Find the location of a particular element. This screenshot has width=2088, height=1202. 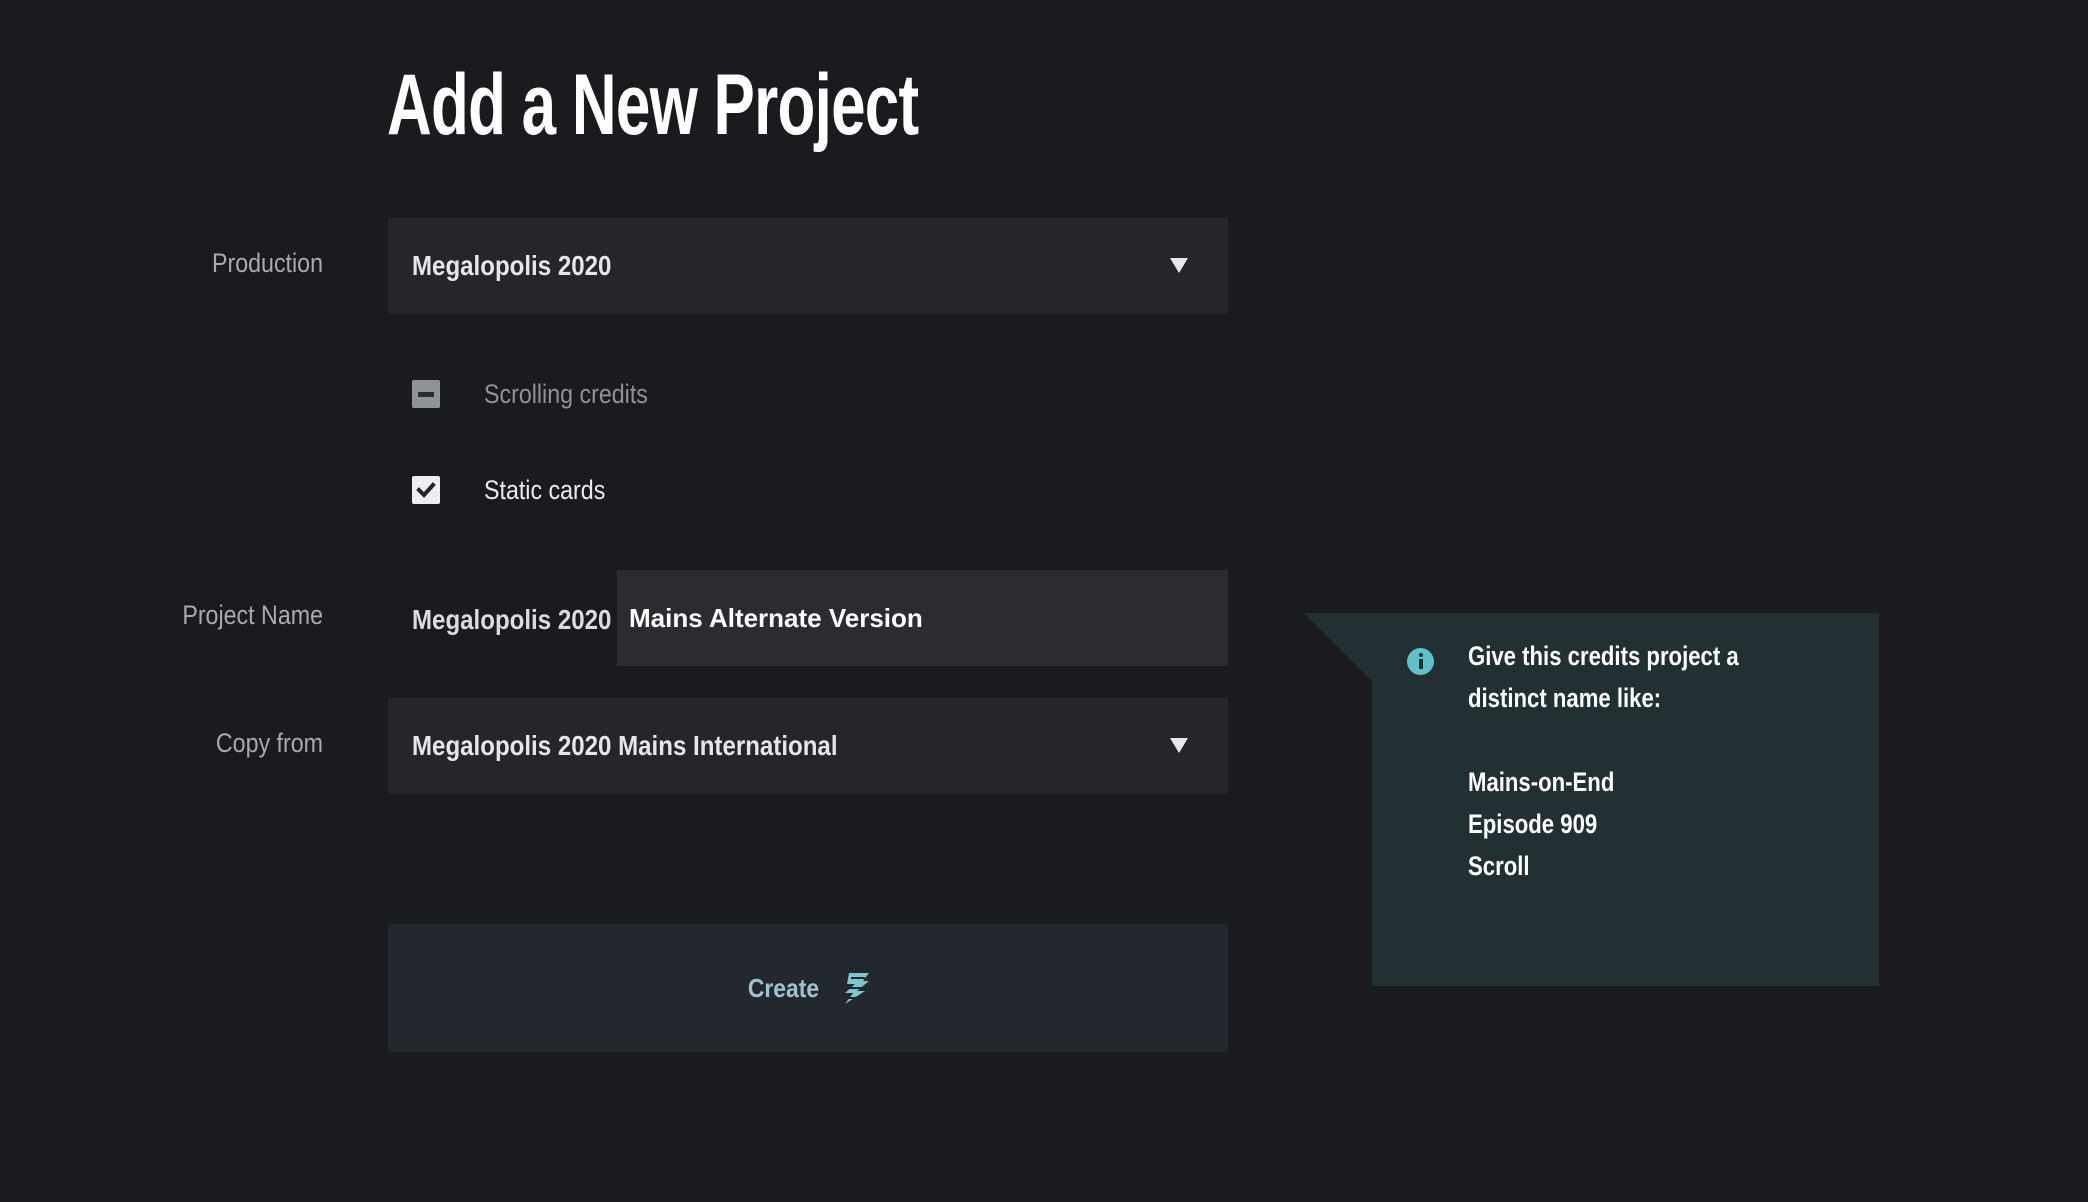

minus-icon is located at coordinates (426, 394).